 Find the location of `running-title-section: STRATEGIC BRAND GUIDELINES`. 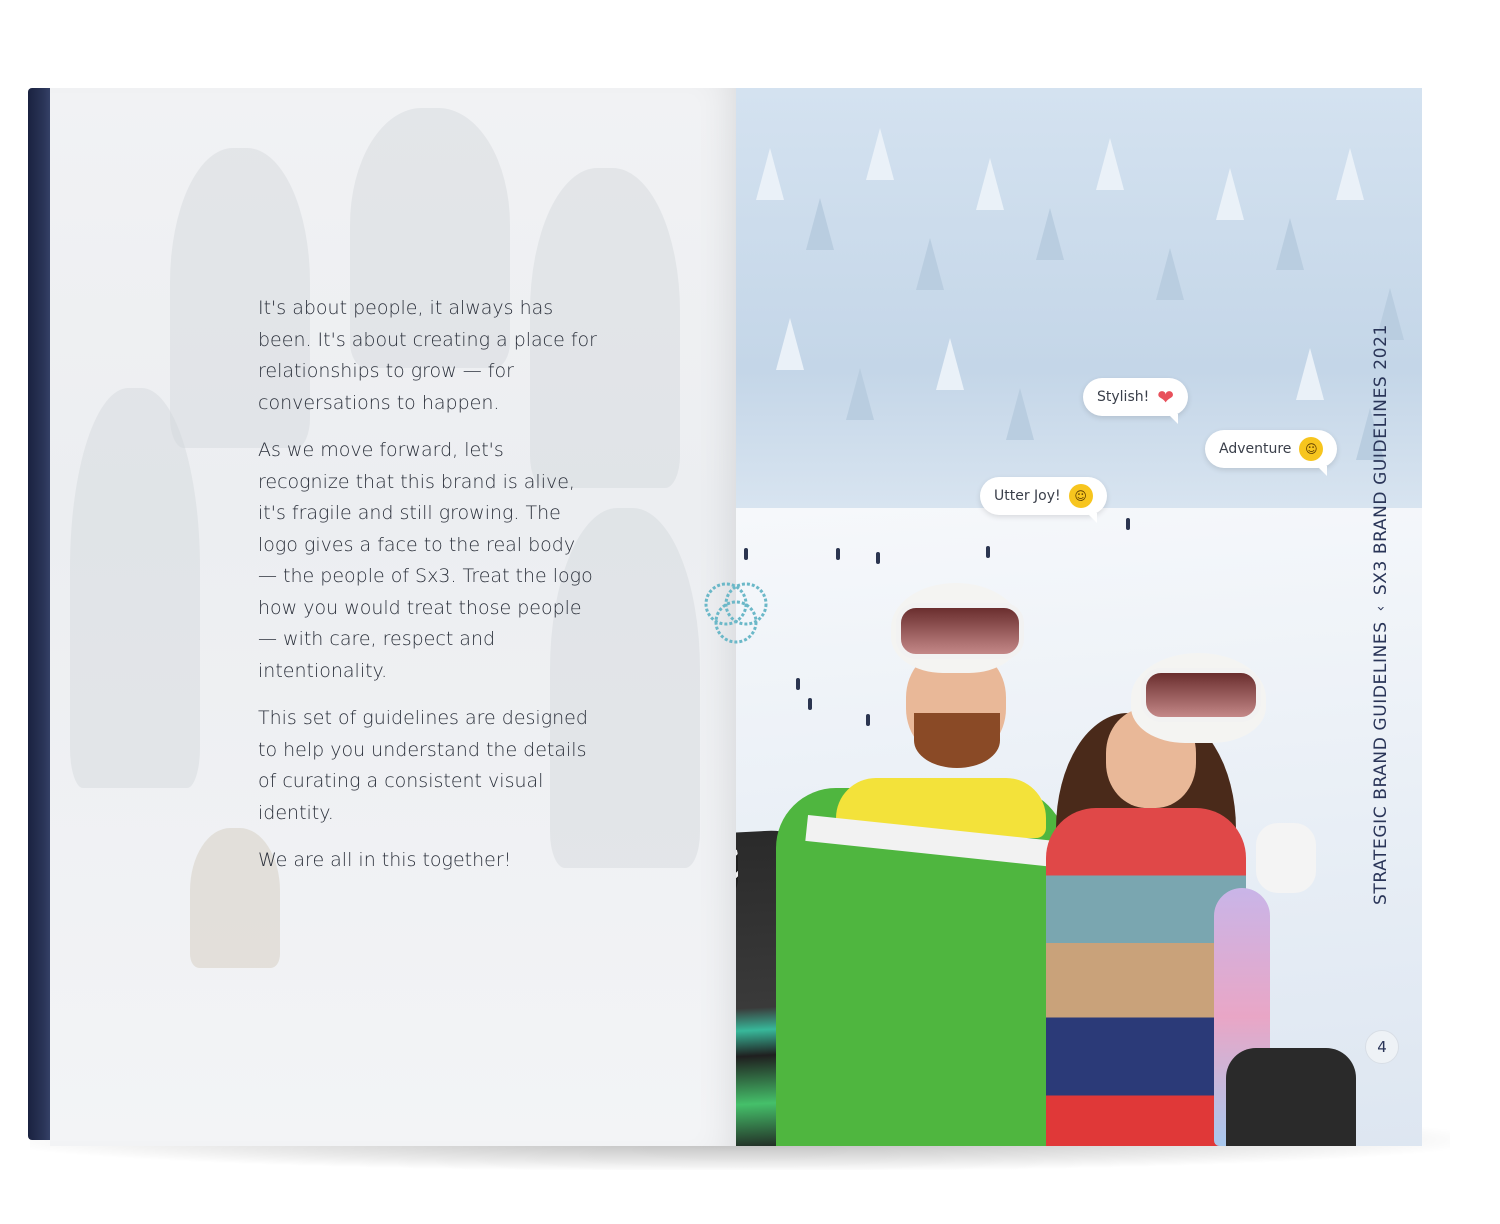

running-title-section: STRATEGIC BRAND GUIDELINES is located at coordinates (1381, 763).